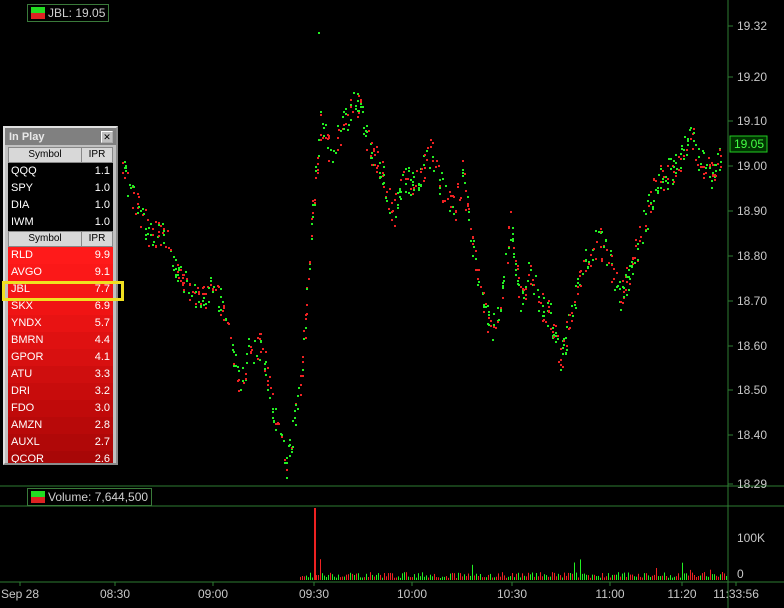 The width and height of the screenshot is (784, 608). What do you see at coordinates (60, 323) in the screenshot?
I see `stock-row: YNDX 5.7` at bounding box center [60, 323].